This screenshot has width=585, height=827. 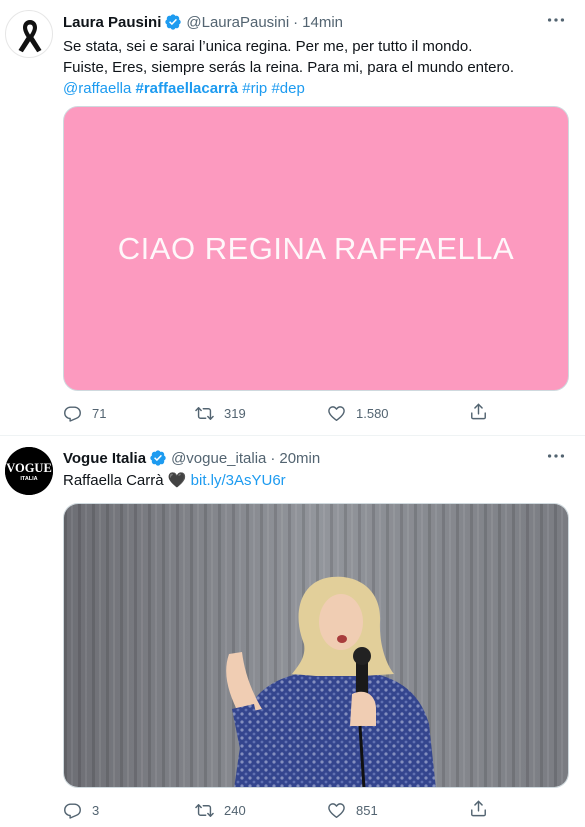 I want to click on tweet-header: Vogue Italia @vogue_italia · 20min, so click(x=304, y=458).